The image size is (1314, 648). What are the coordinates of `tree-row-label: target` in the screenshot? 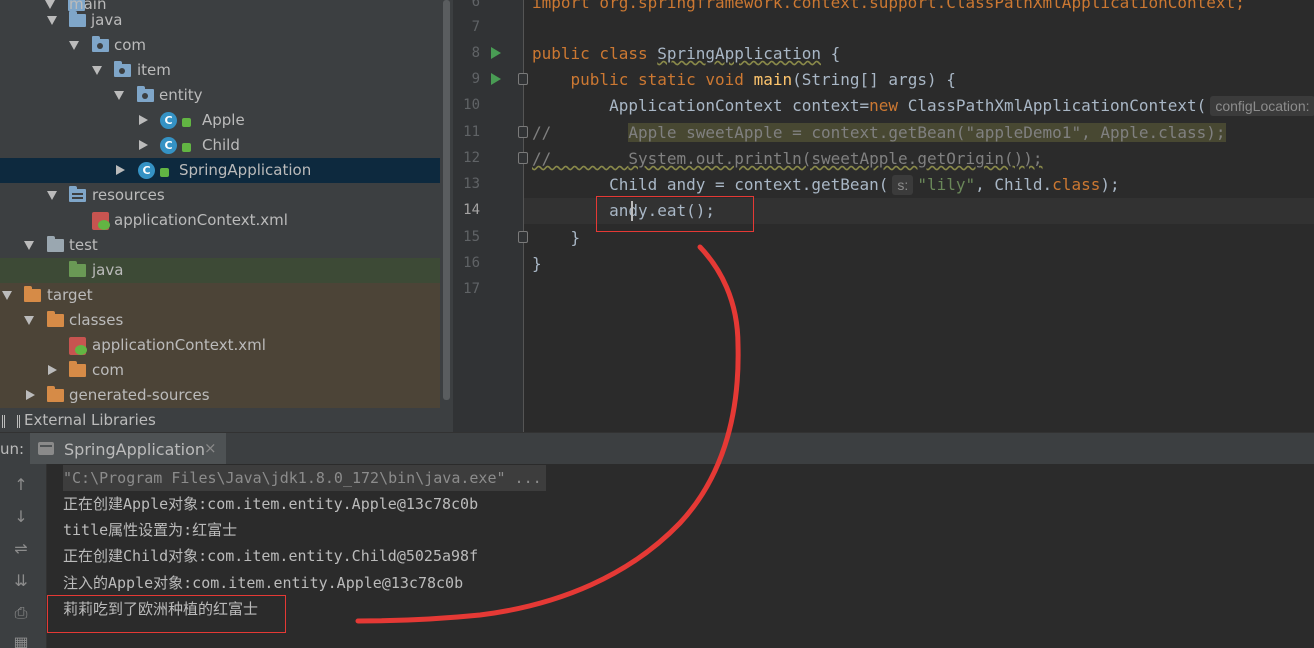 It's located at (70, 295).